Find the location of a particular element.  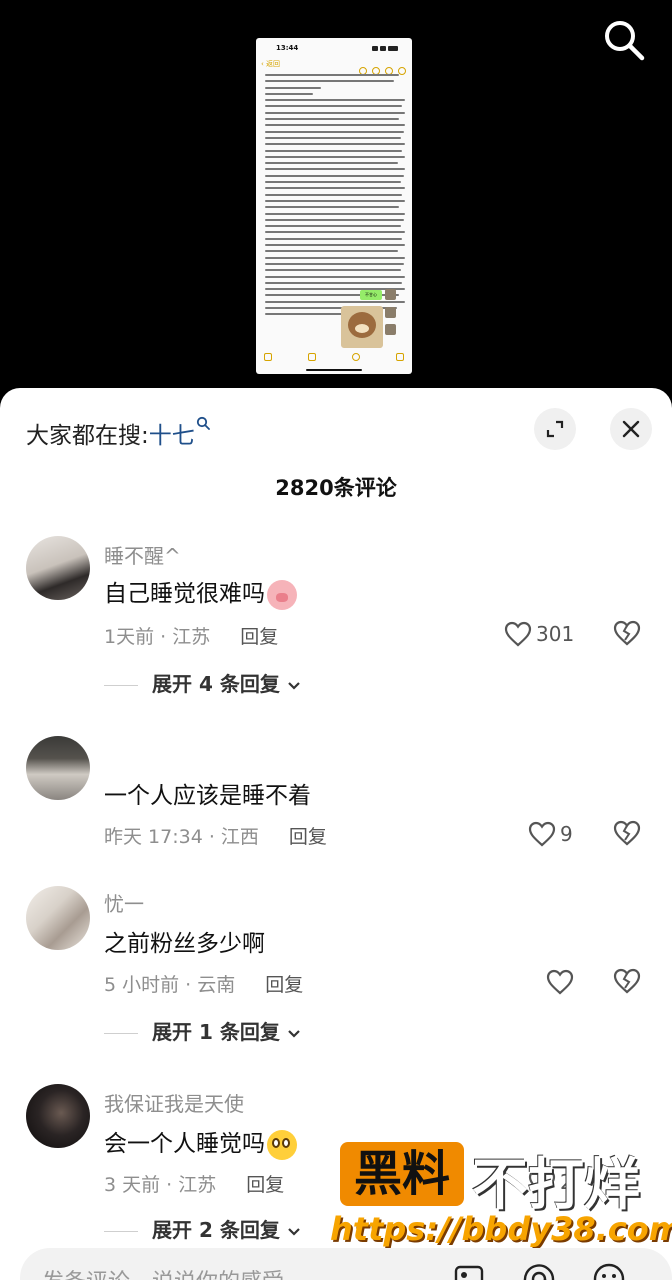

like-button: 9 is located at coordinates (550, 833).